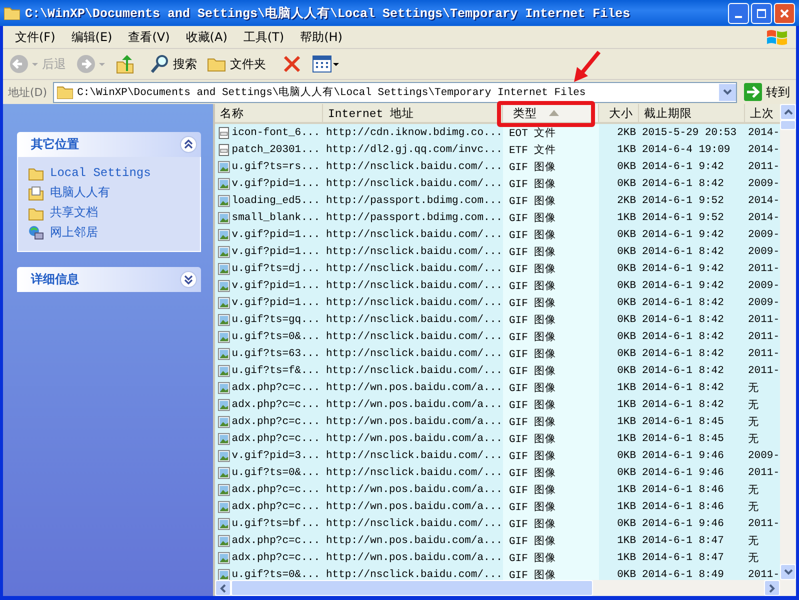  What do you see at coordinates (683, 490) in the screenshot?
I see `table-cell: 2014-6-1 8:46` at bounding box center [683, 490].